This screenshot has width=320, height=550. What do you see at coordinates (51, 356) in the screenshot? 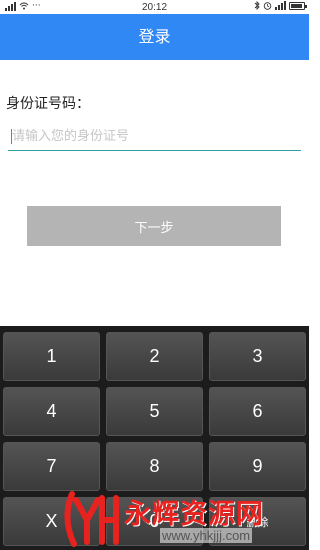
I see `key-1: 1` at bounding box center [51, 356].